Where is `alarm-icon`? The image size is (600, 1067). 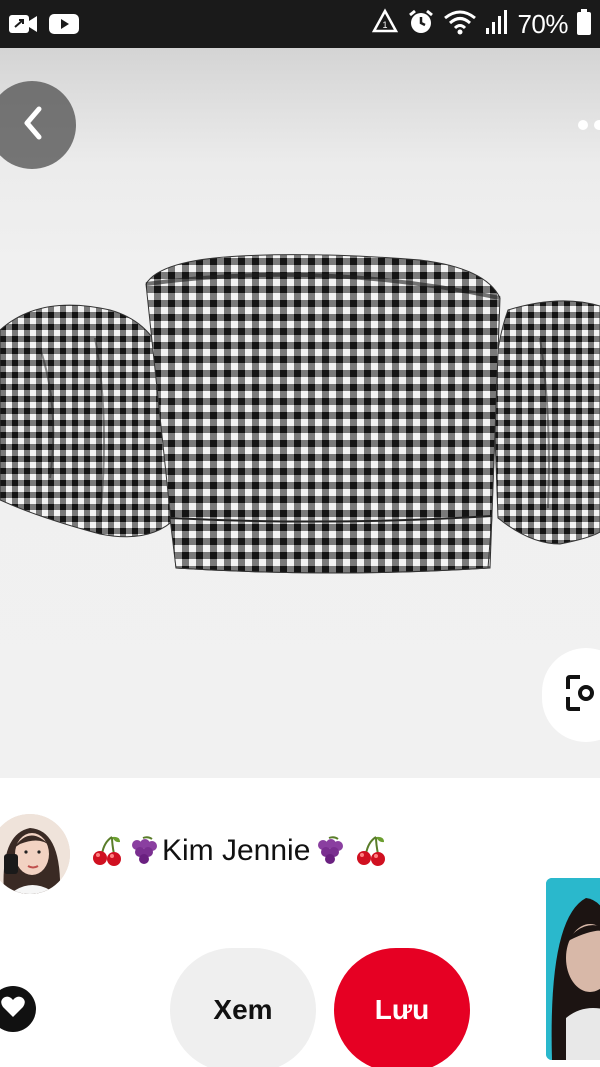 alarm-icon is located at coordinates (421, 24).